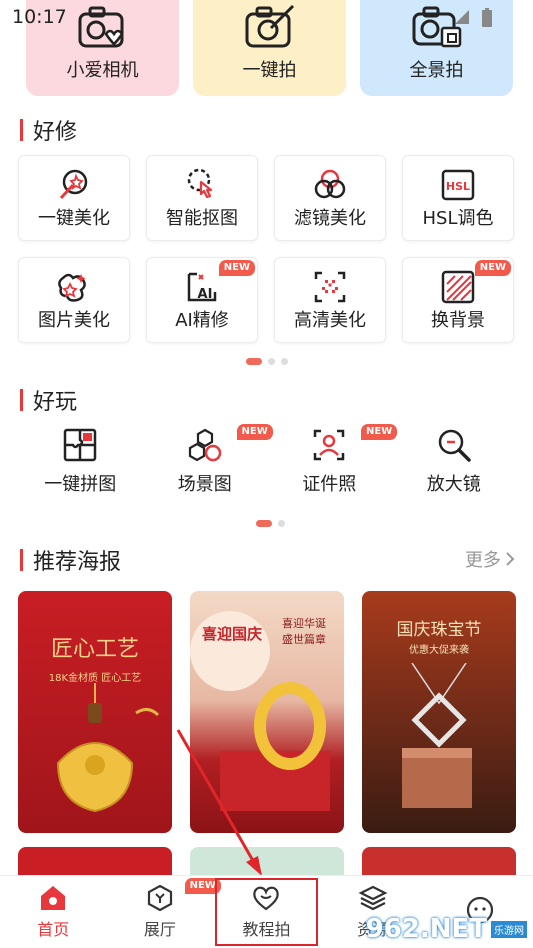 This screenshot has height=948, width=533. Describe the element at coordinates (454, 445) in the screenshot. I see `magnifier-icon` at that location.